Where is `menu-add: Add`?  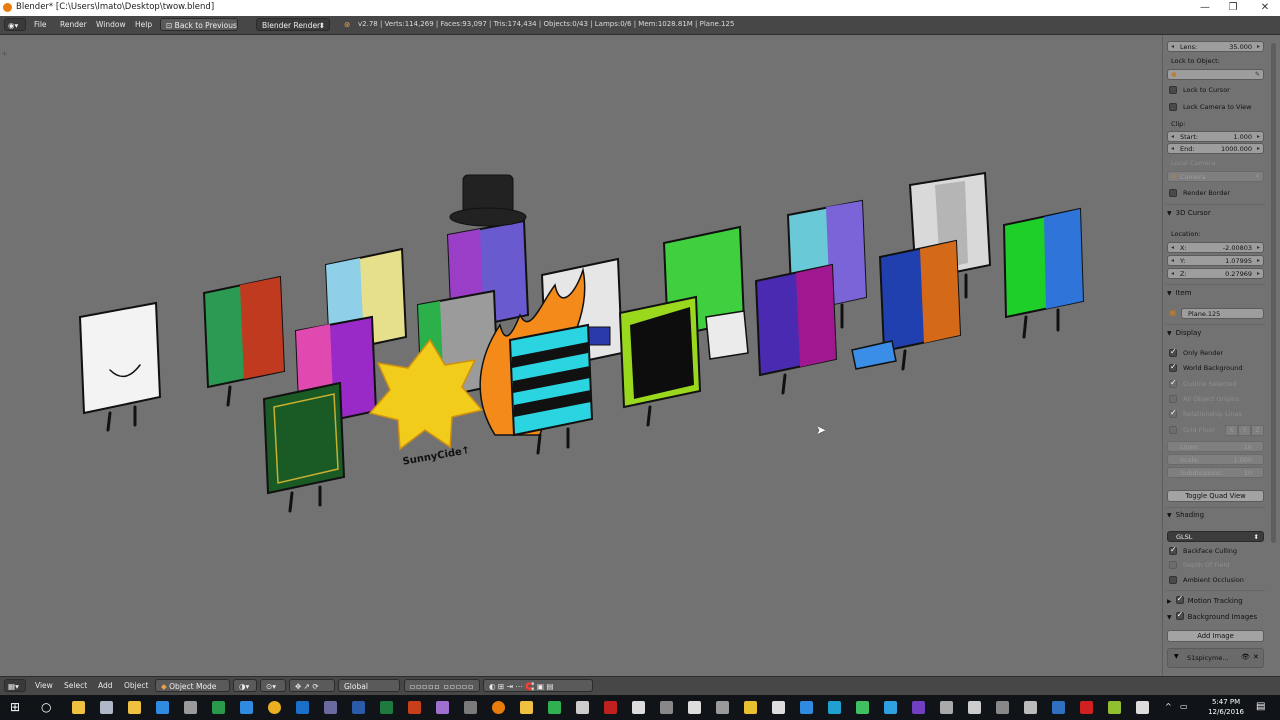 menu-add: Add is located at coordinates (105, 685).